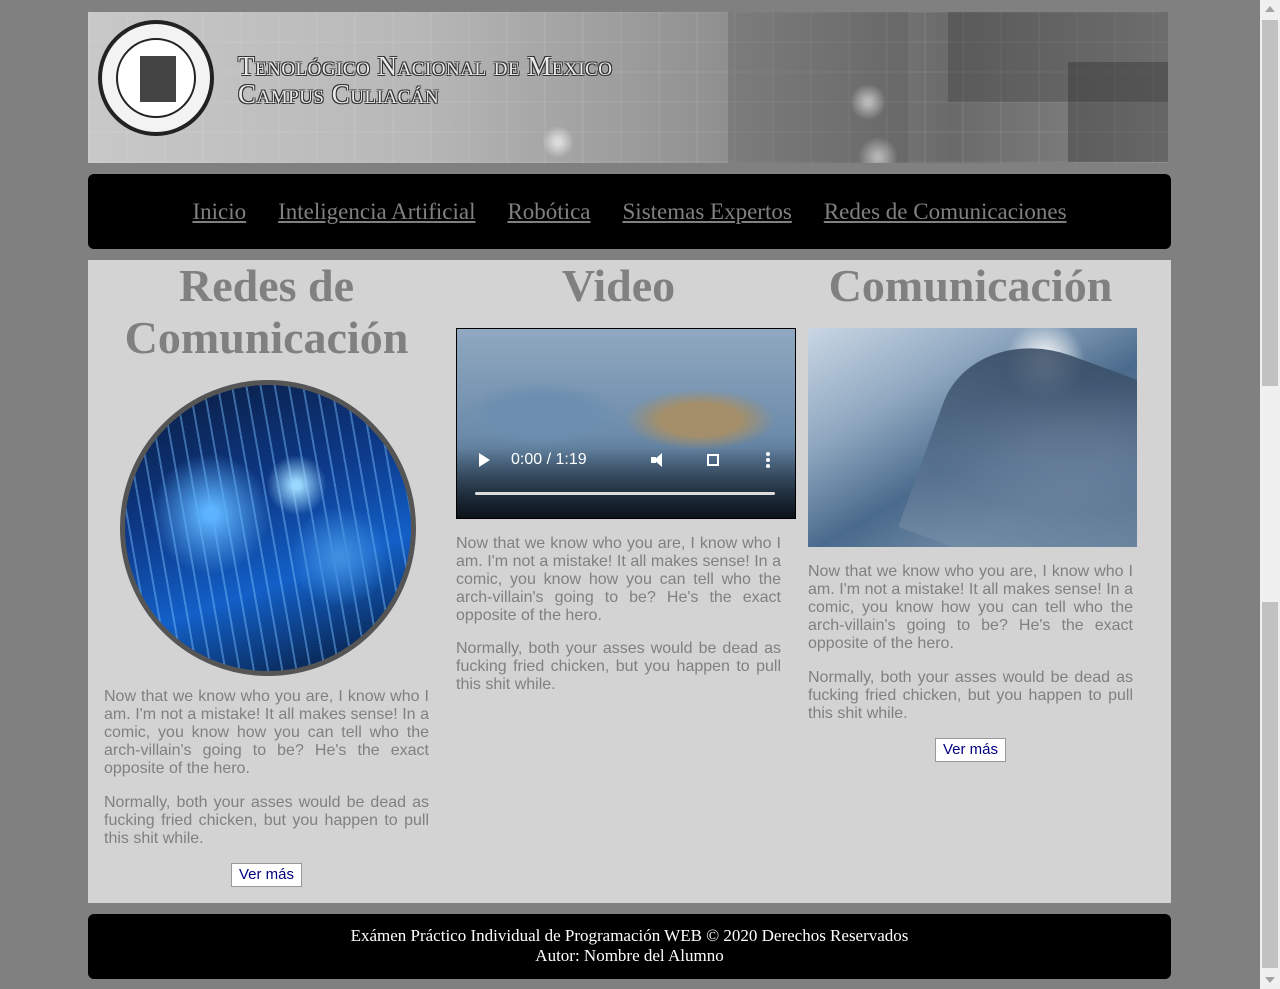  Describe the element at coordinates (268, 528) in the screenshot. I see `network-globe-image` at that location.